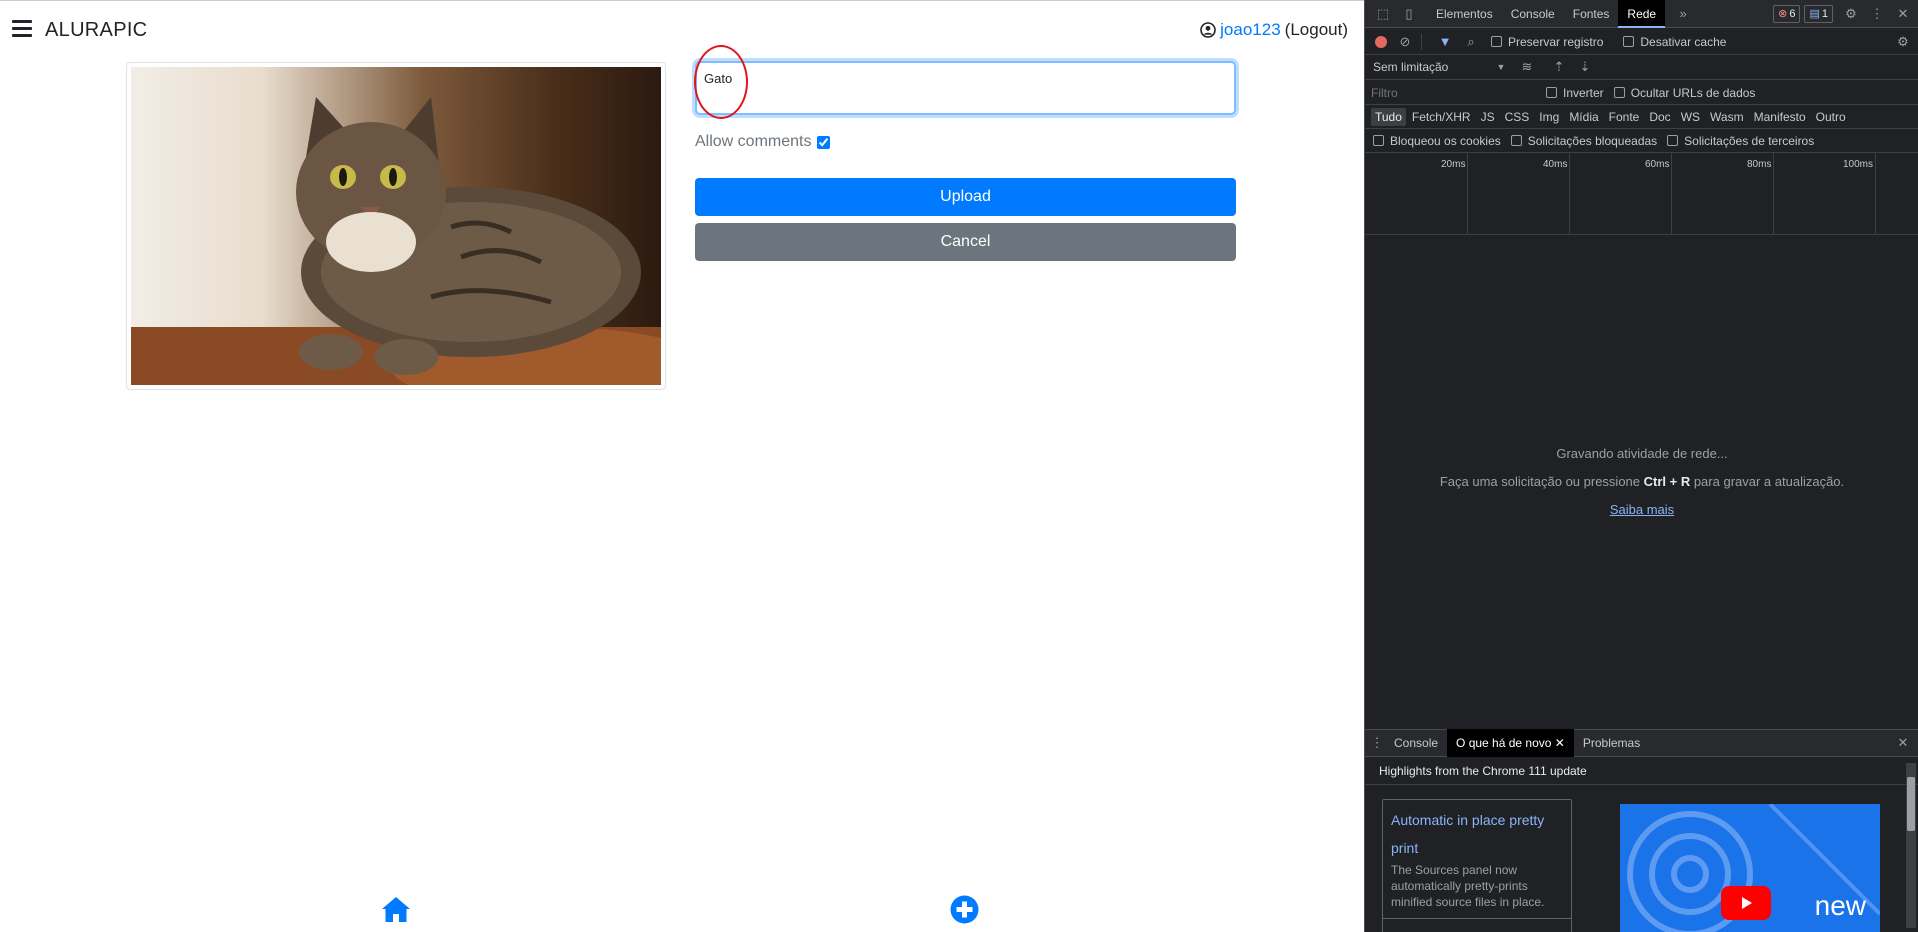 This screenshot has width=1918, height=932. What do you see at coordinates (1693, 92) in the screenshot?
I see `hide-data-urls-label: Ocultar URLs de dados` at bounding box center [1693, 92].